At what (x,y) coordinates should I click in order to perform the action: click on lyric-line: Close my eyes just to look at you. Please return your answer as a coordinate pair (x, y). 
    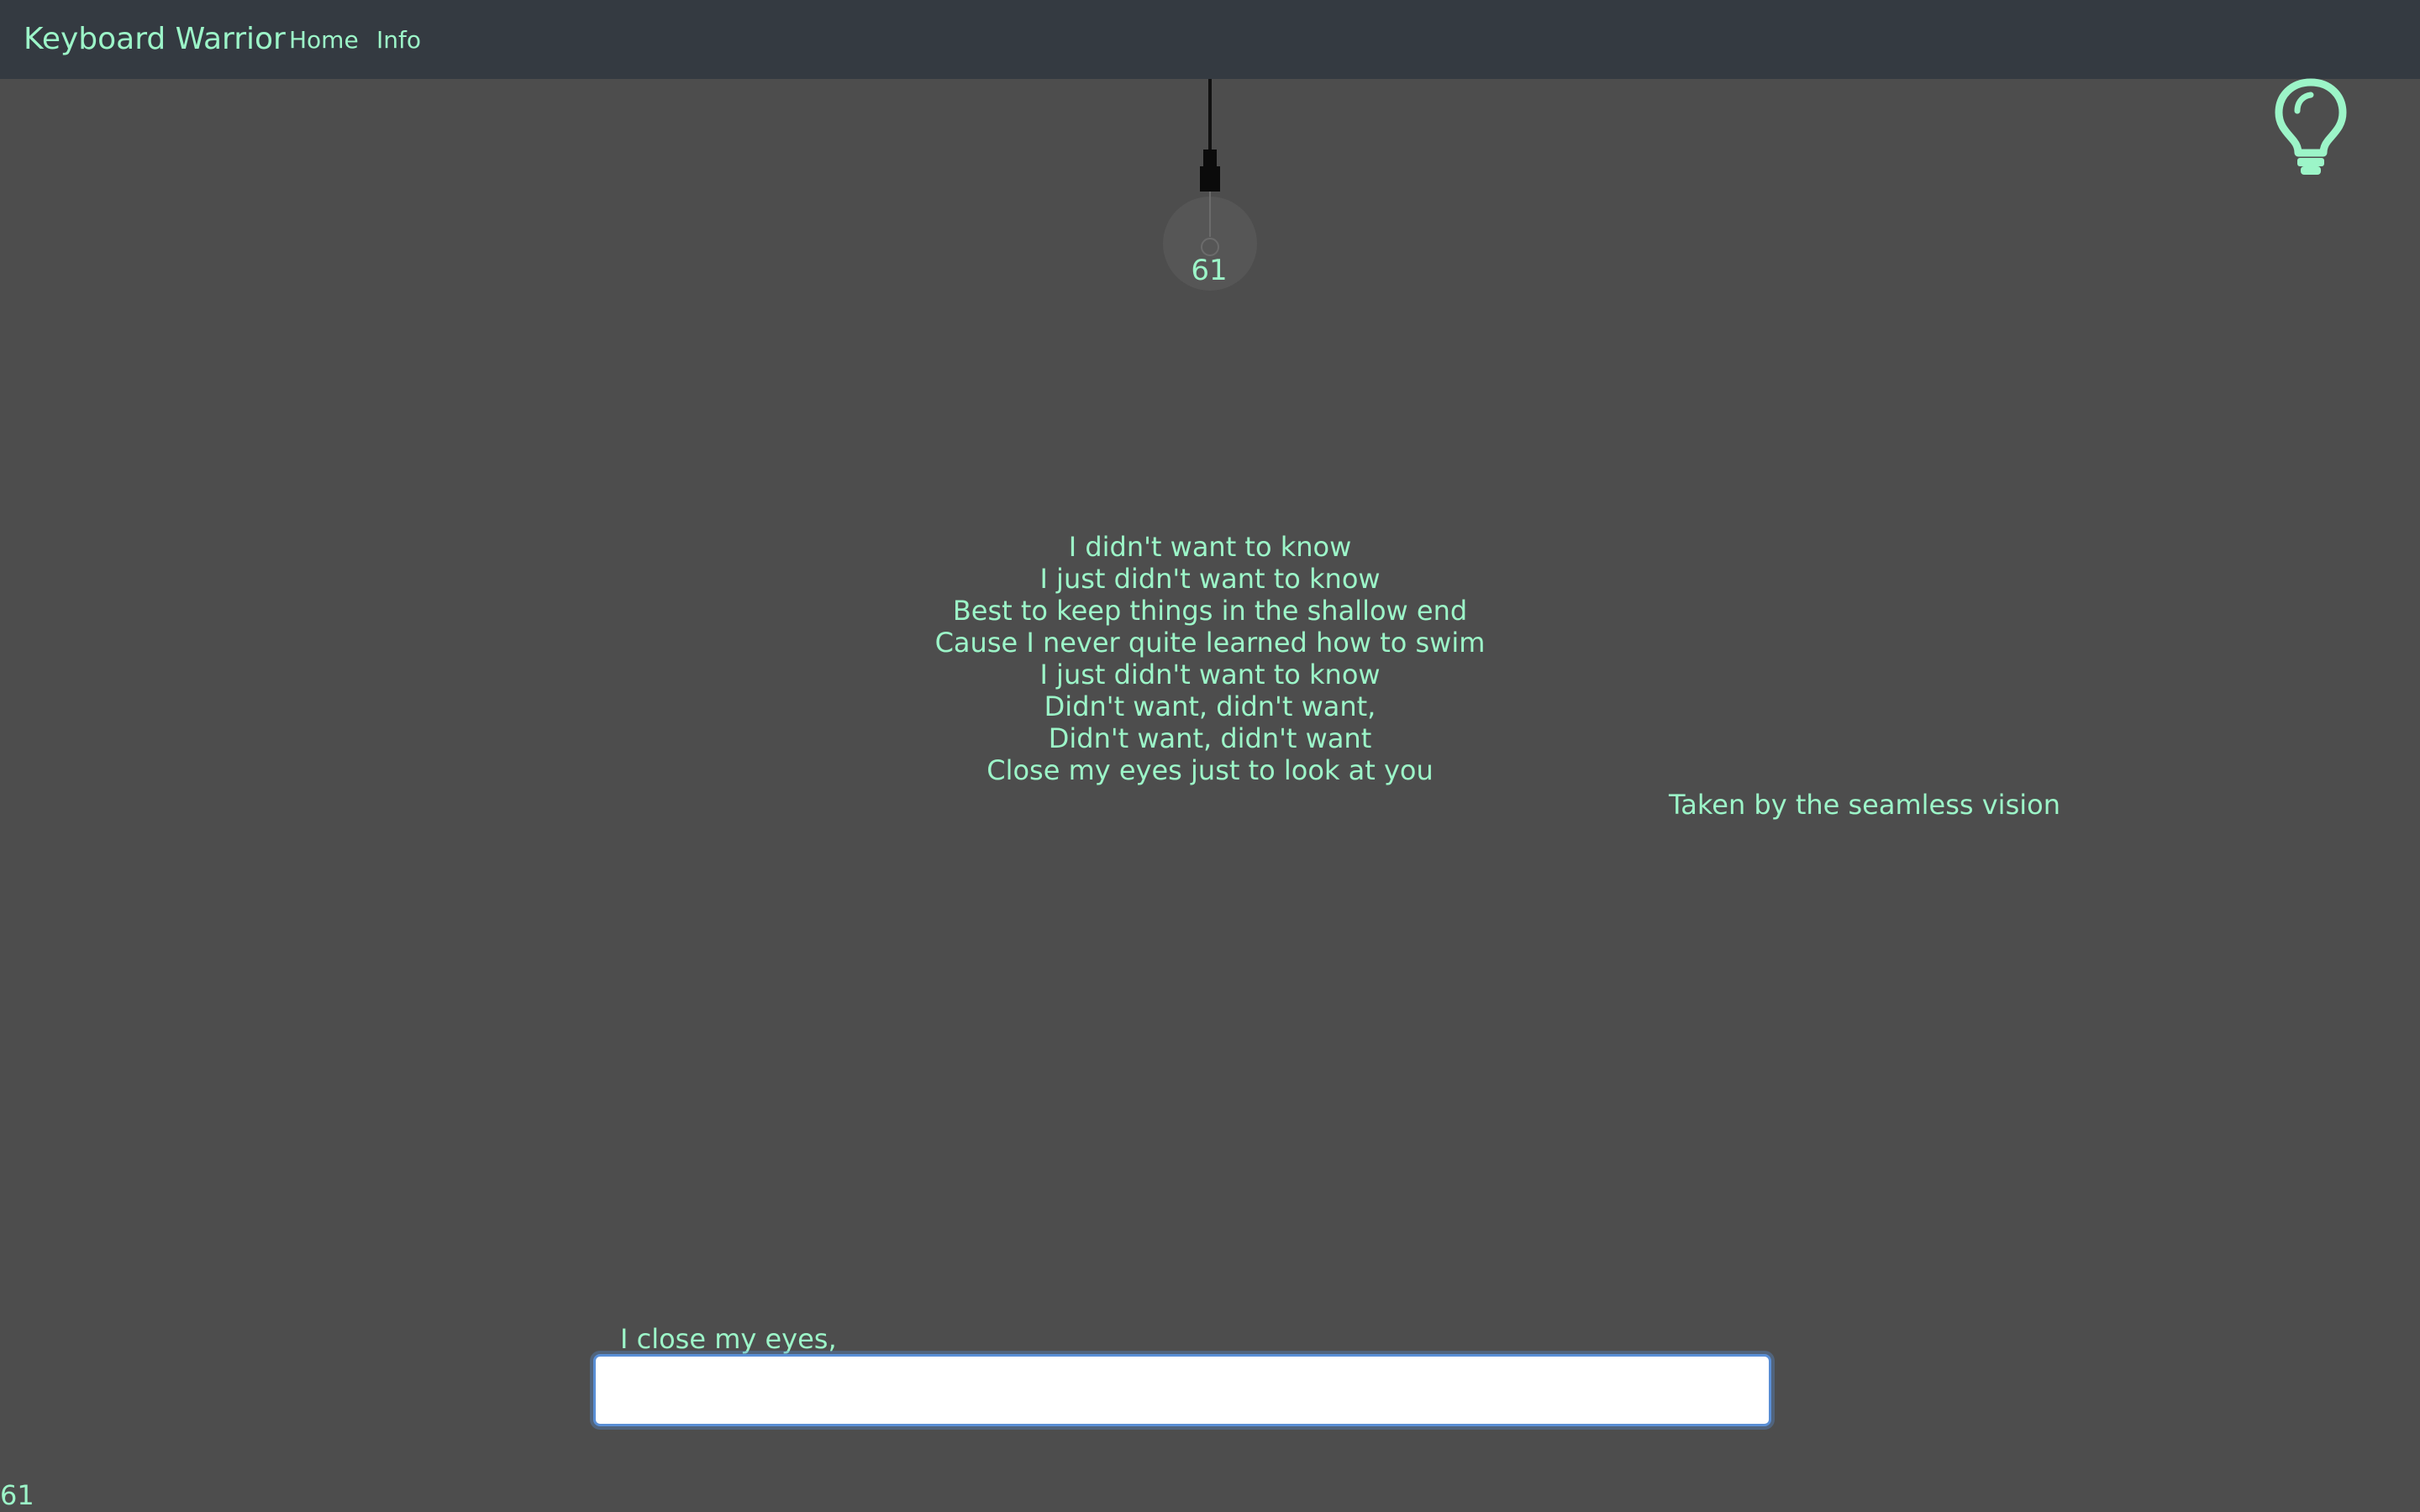
    Looking at the image, I should click on (1210, 770).